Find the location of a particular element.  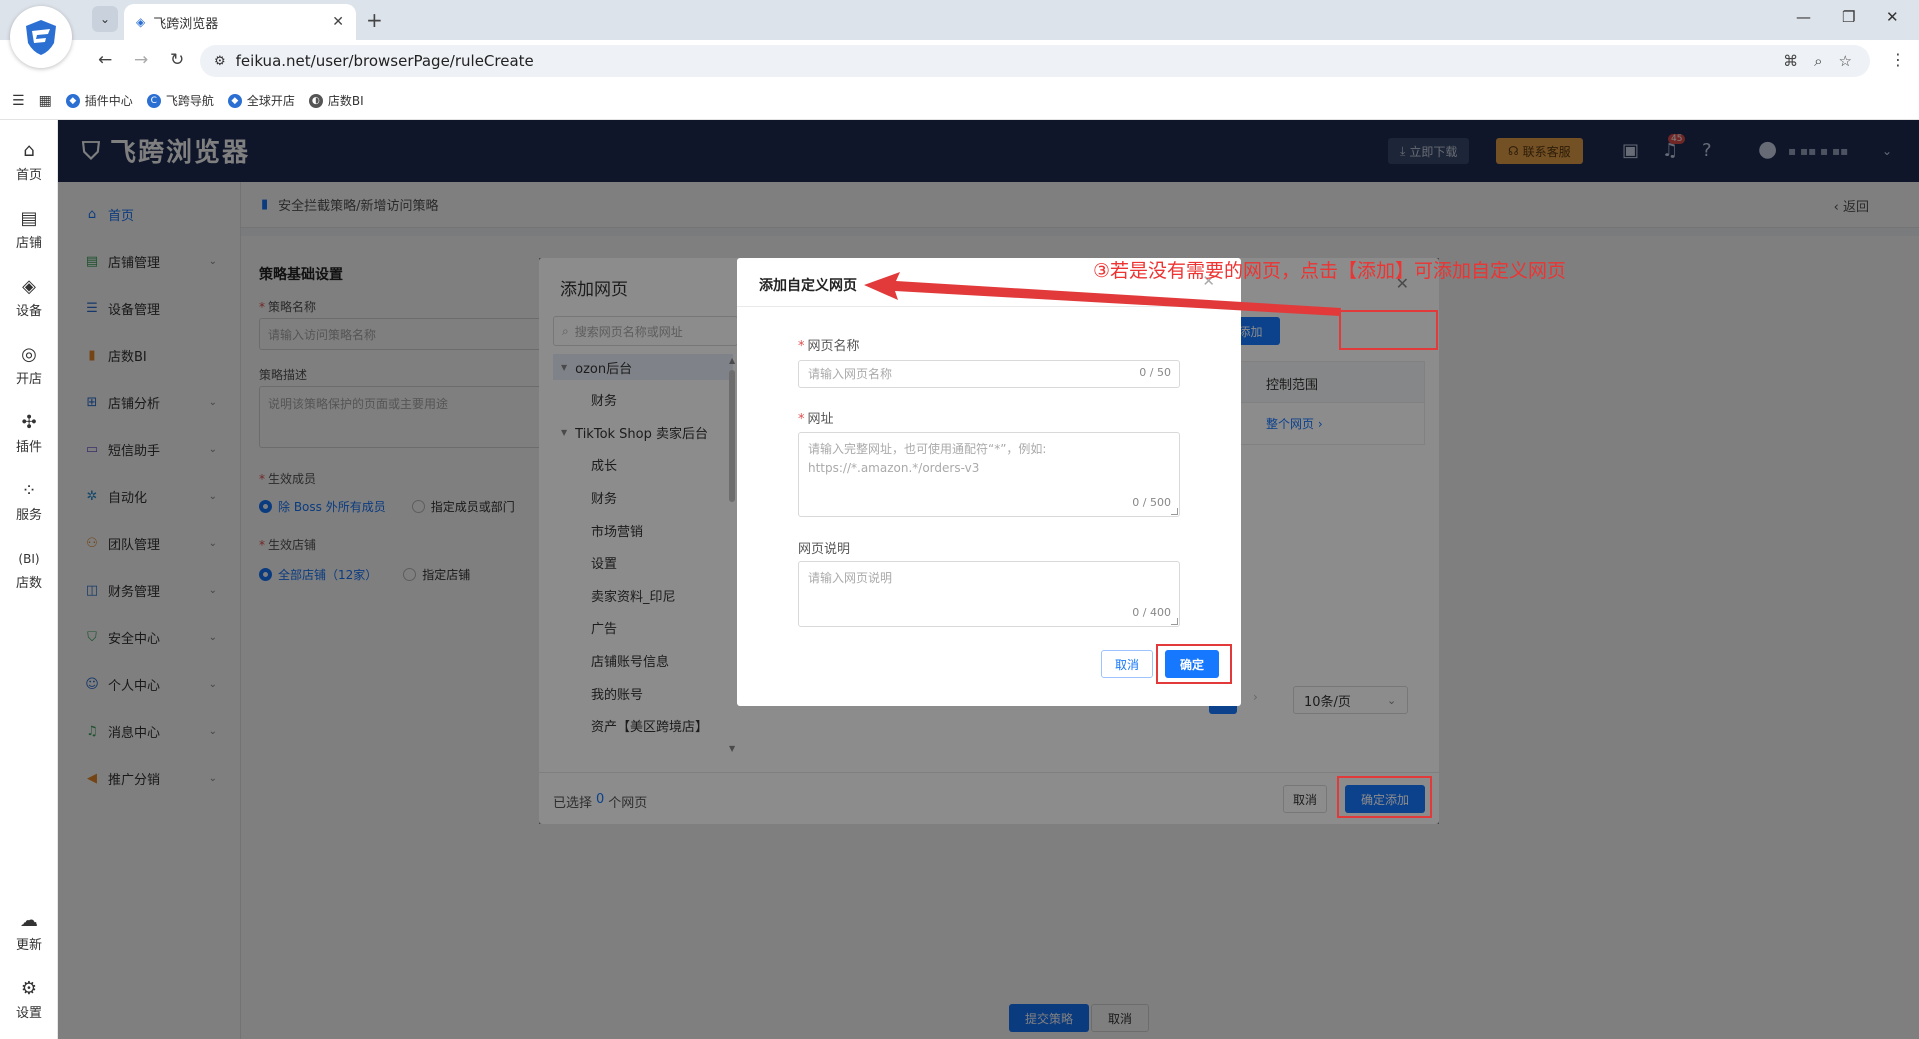

app-logo is located at coordinates (41, 37).